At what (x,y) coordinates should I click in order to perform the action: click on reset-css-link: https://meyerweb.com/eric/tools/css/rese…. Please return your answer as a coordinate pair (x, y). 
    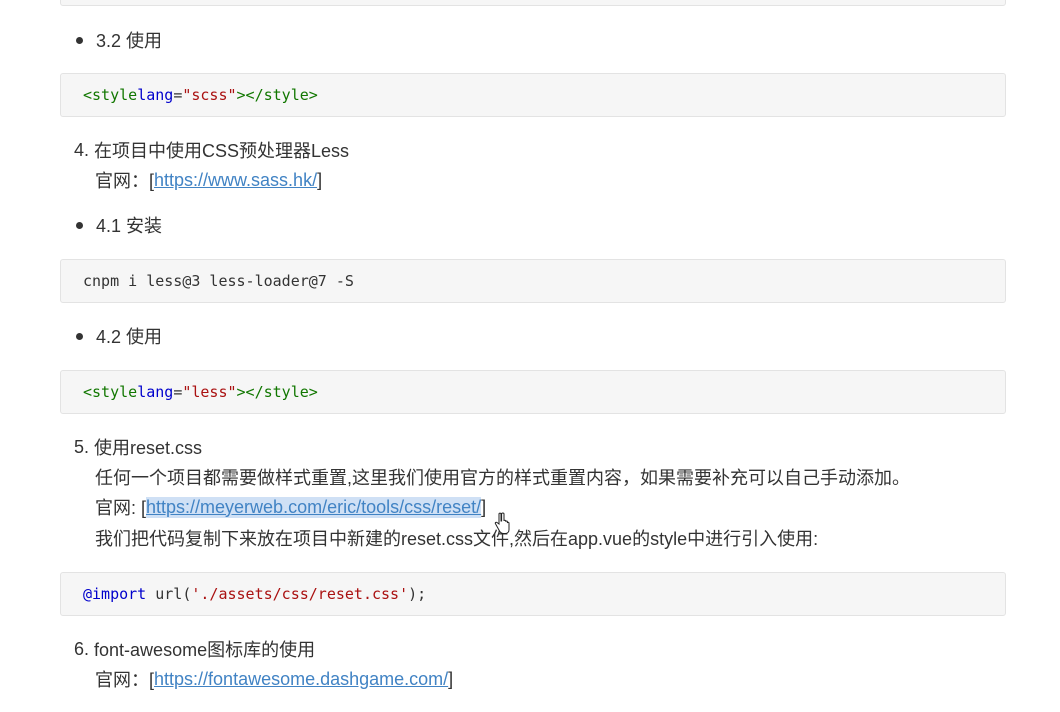
    Looking at the image, I should click on (314, 507).